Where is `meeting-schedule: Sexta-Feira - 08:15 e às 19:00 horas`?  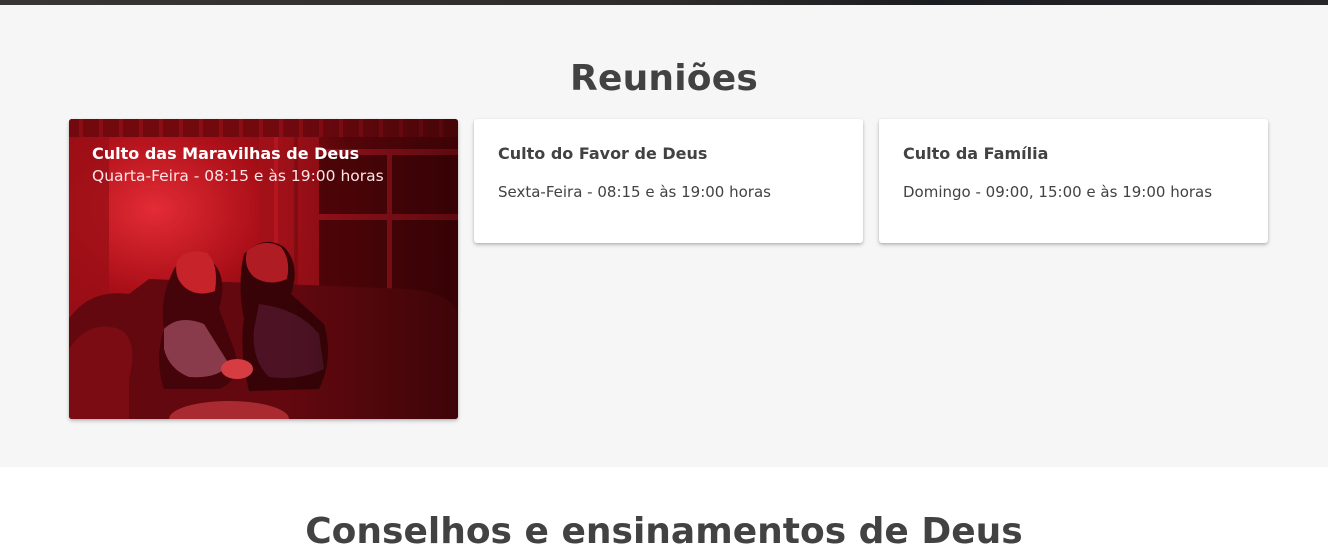
meeting-schedule: Sexta-Feira - 08:15 e às 19:00 horas is located at coordinates (634, 192).